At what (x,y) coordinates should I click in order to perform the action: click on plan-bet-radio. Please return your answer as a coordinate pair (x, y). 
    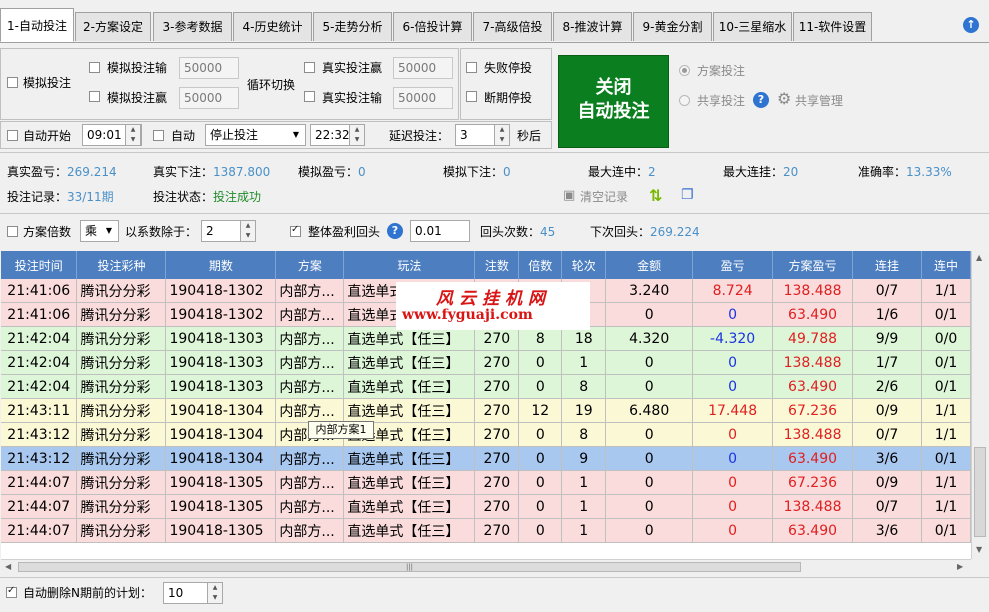
    Looking at the image, I should click on (684, 70).